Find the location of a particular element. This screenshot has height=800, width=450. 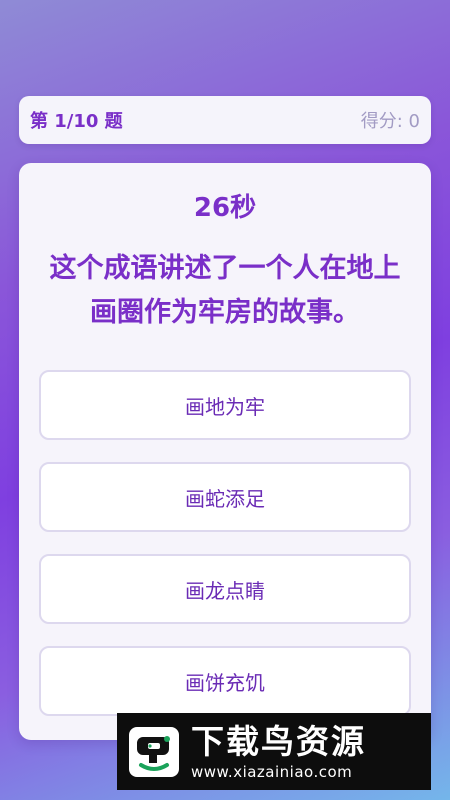

countdown-timer: 26秒 is located at coordinates (225, 208).